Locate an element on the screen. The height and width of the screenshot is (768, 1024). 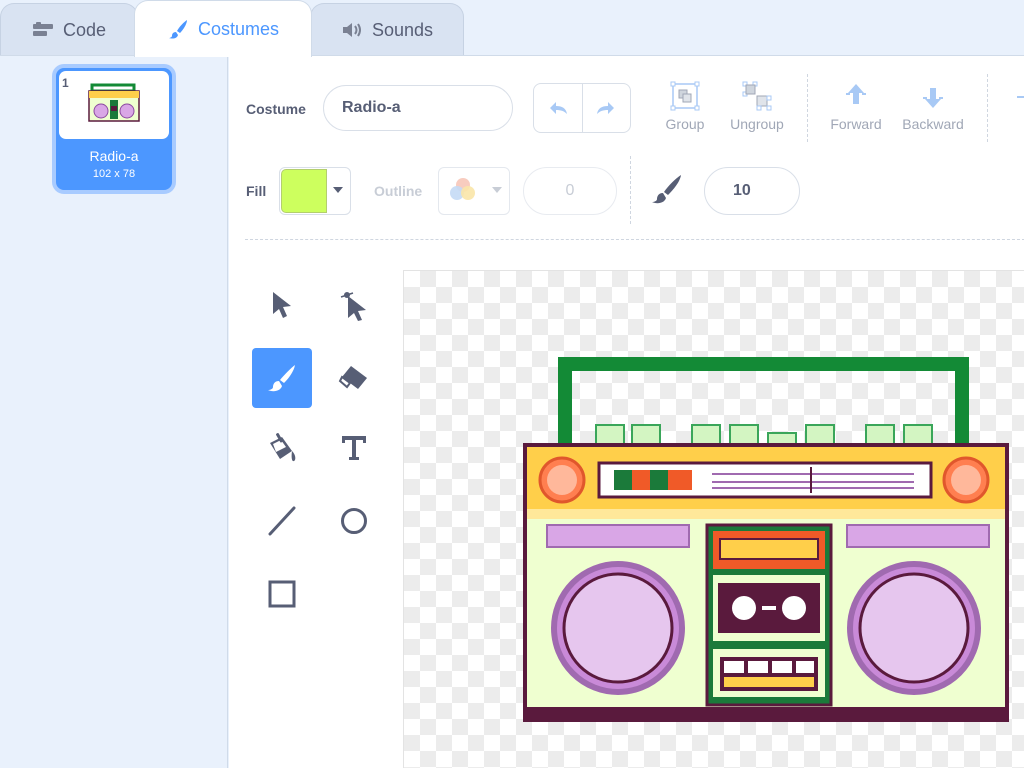
fill-icon is located at coordinates (283, 447).